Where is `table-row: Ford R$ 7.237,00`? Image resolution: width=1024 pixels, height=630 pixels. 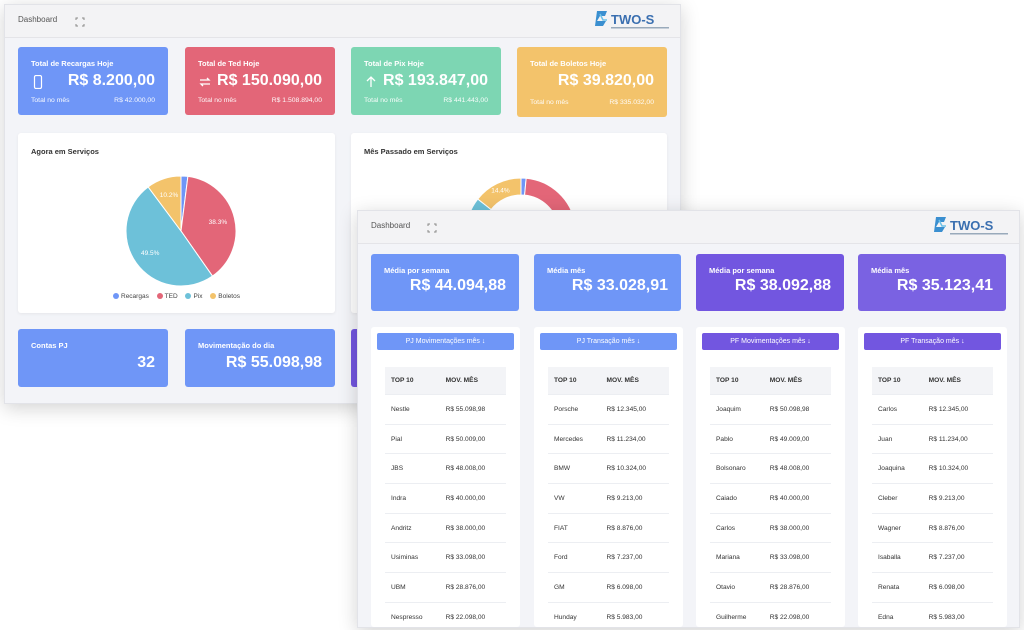 table-row: Ford R$ 7.237,00 is located at coordinates (608, 557).